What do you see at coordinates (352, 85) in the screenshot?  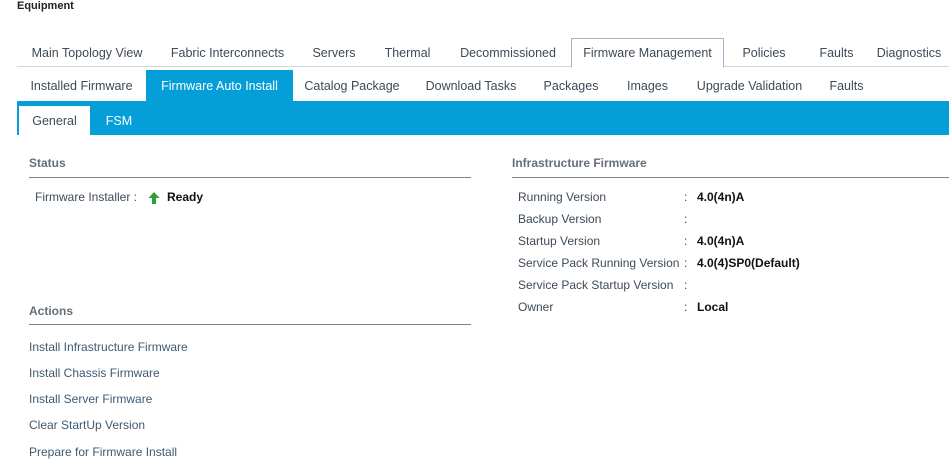 I see `subtab-catalog-package: Catalog Package` at bounding box center [352, 85].